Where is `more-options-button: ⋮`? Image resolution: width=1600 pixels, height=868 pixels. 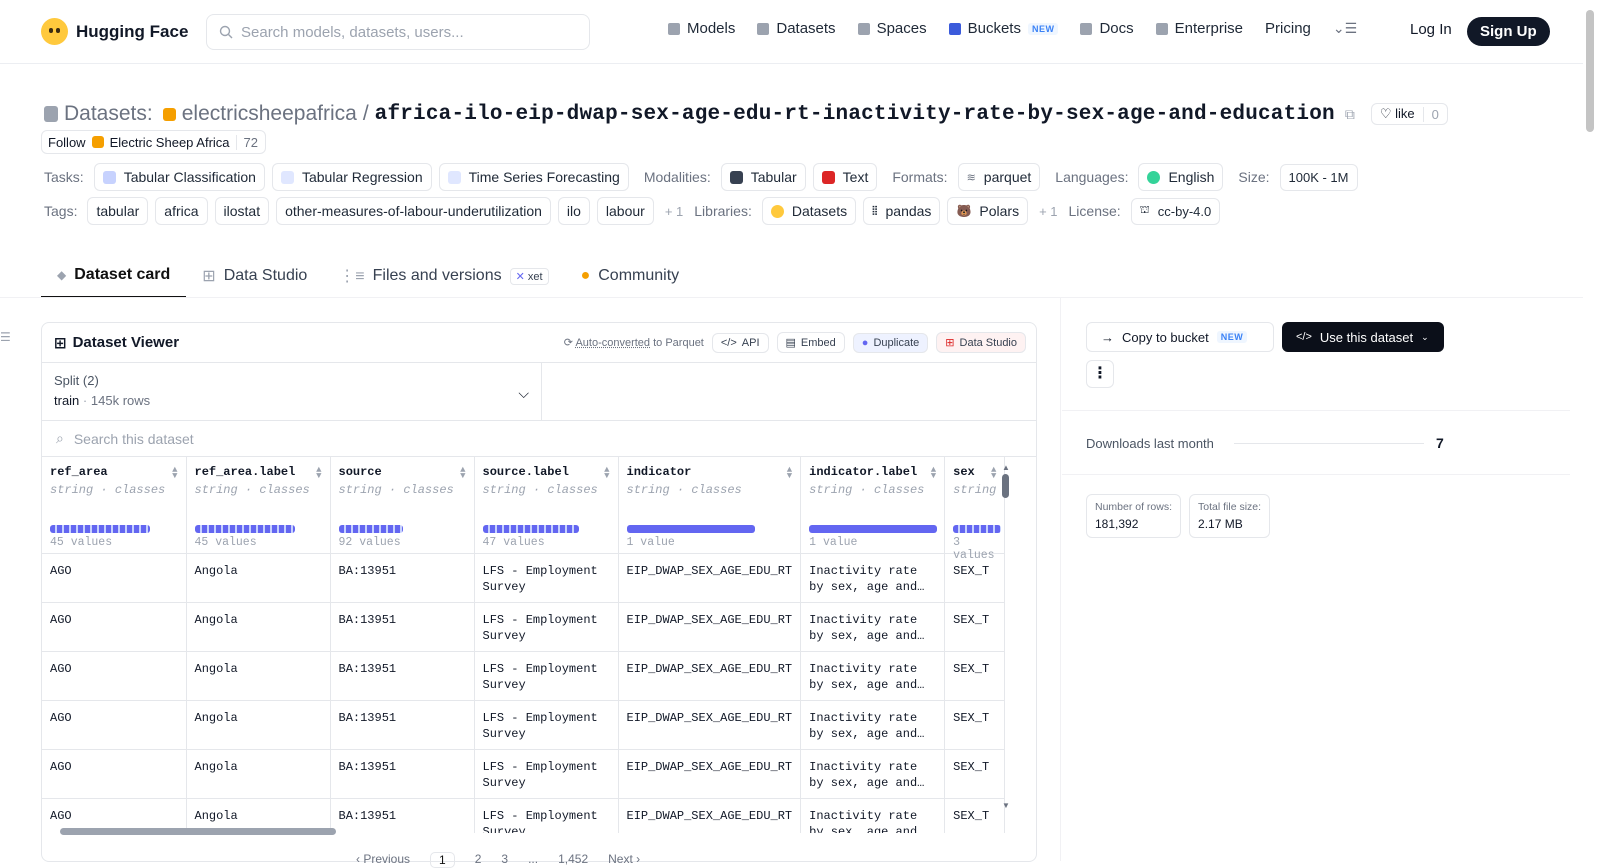 more-options-button: ⋮ is located at coordinates (1100, 374).